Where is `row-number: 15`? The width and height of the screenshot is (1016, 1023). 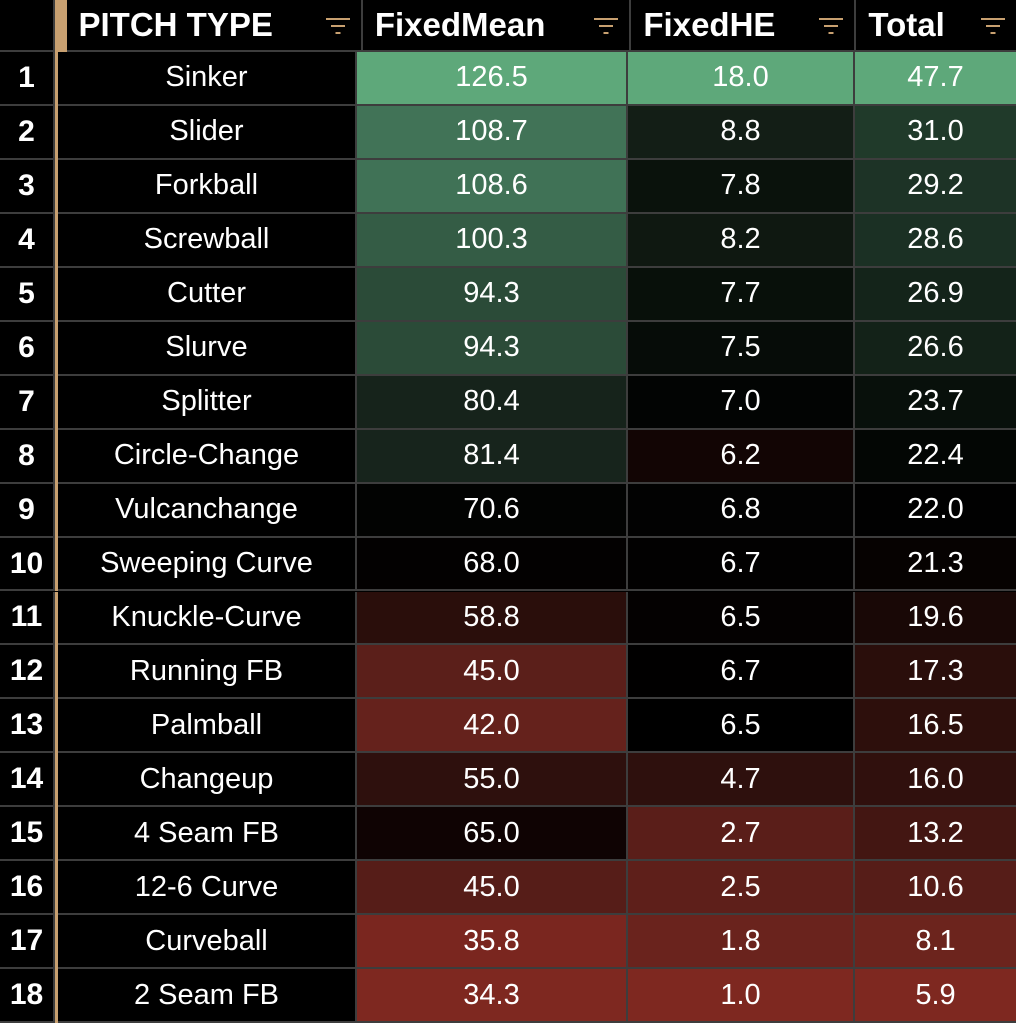
row-number: 15 is located at coordinates (27, 834).